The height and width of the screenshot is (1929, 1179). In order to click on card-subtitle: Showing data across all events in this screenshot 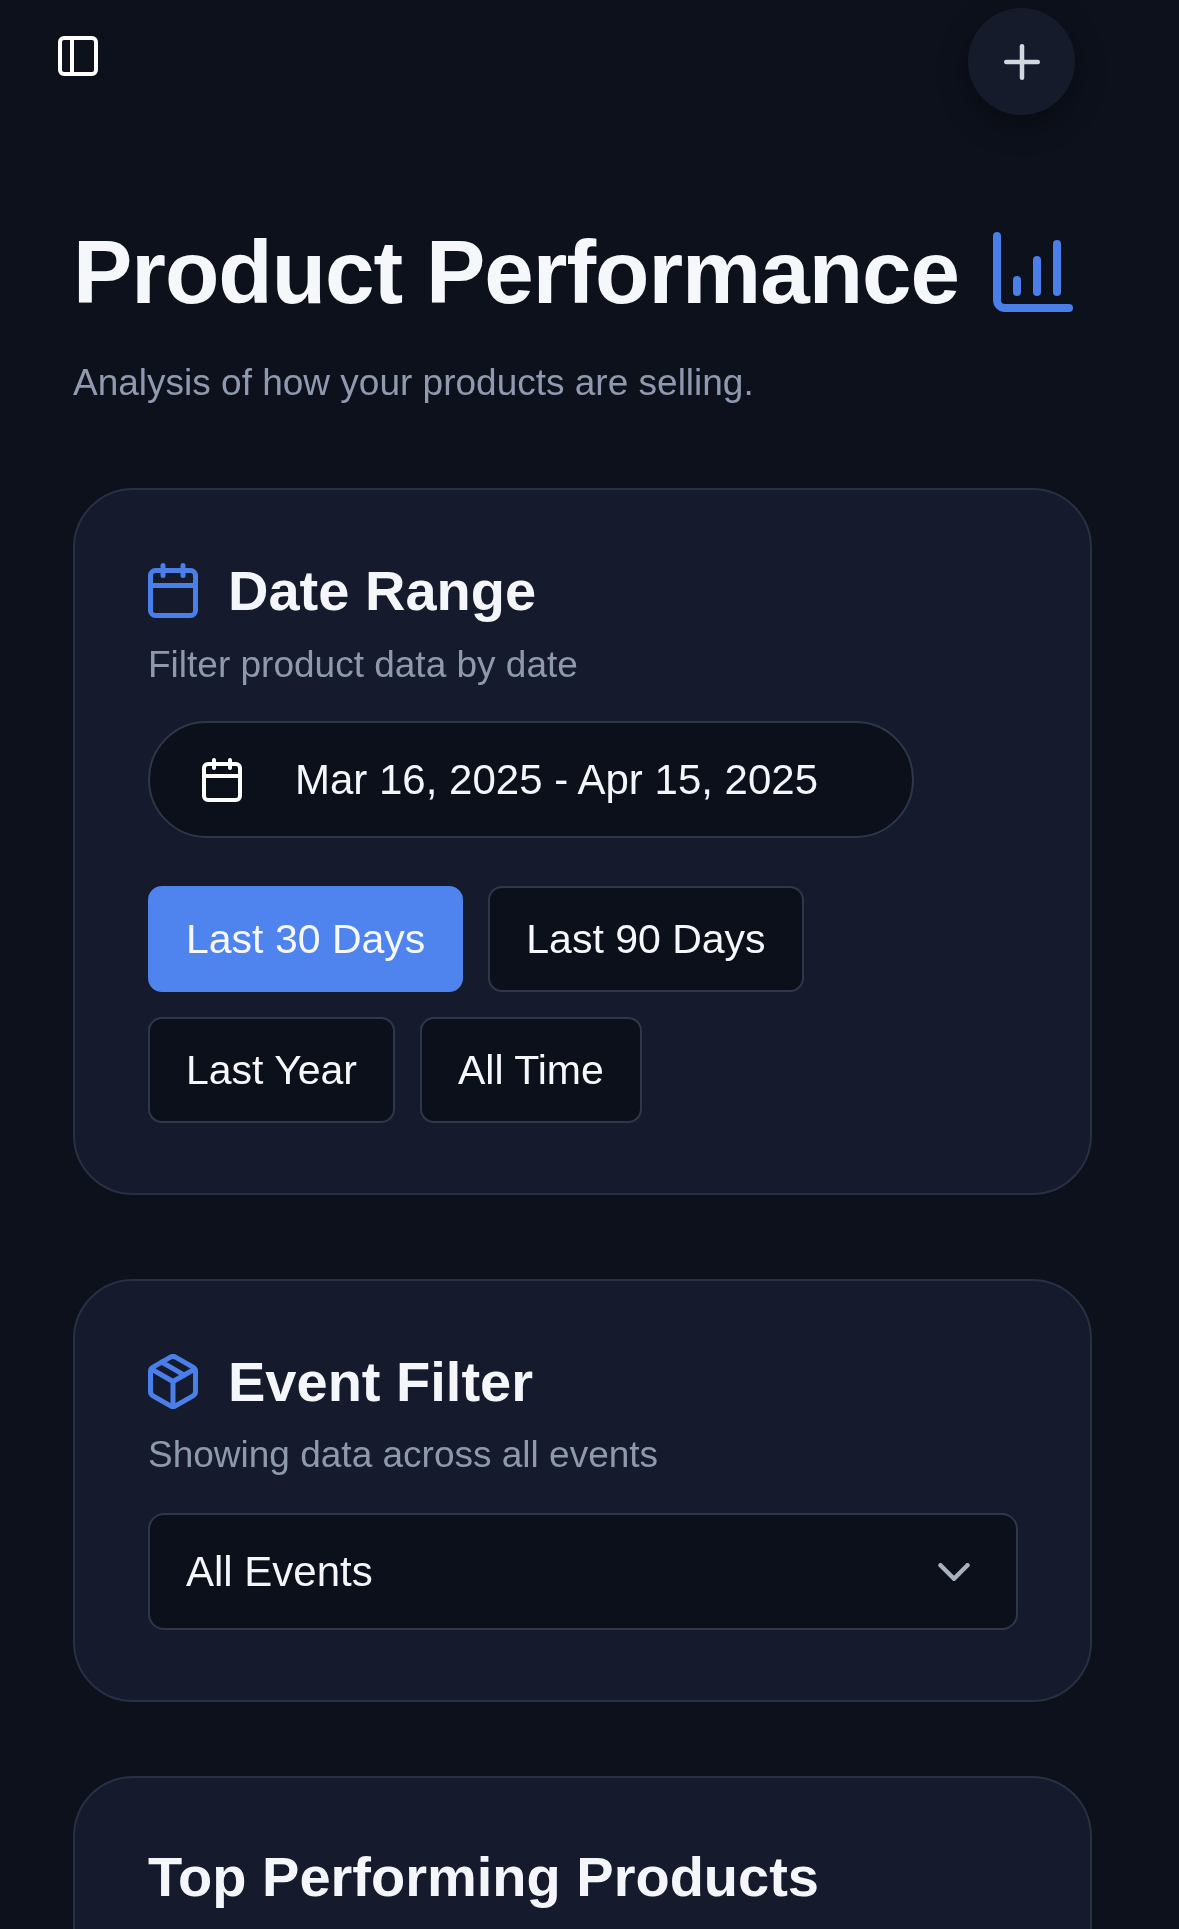, I will do `click(404, 1455)`.